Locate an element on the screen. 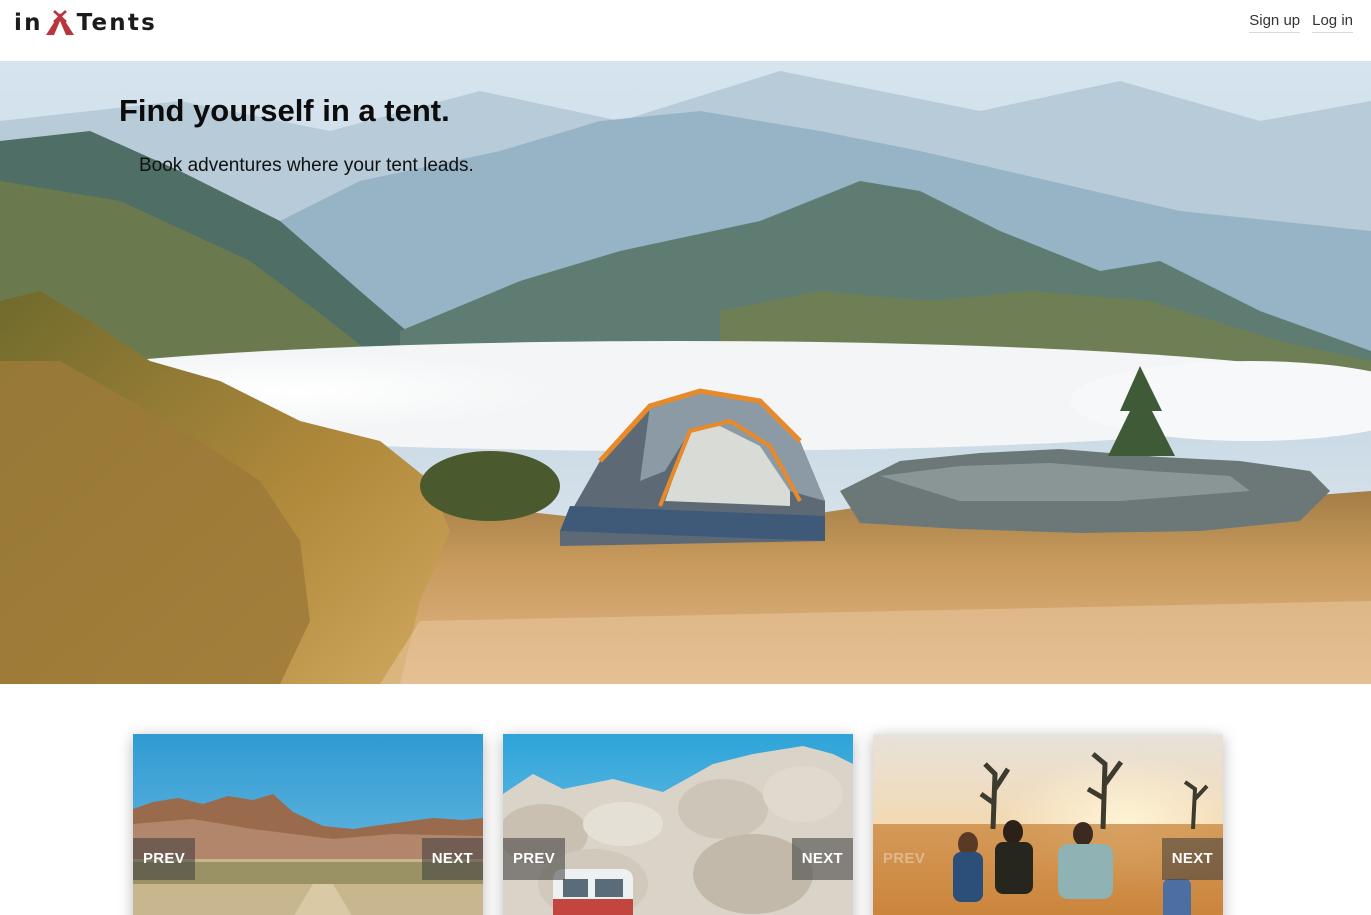  card-sunset-friends-image is located at coordinates (1048, 824).